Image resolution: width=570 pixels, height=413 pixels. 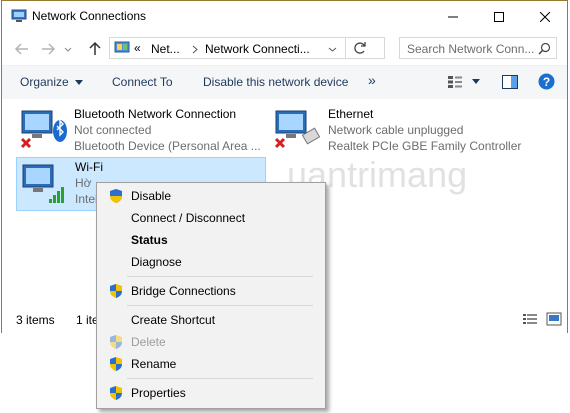 What do you see at coordinates (89, 167) in the screenshot?
I see `connection-name: Wi-Fi` at bounding box center [89, 167].